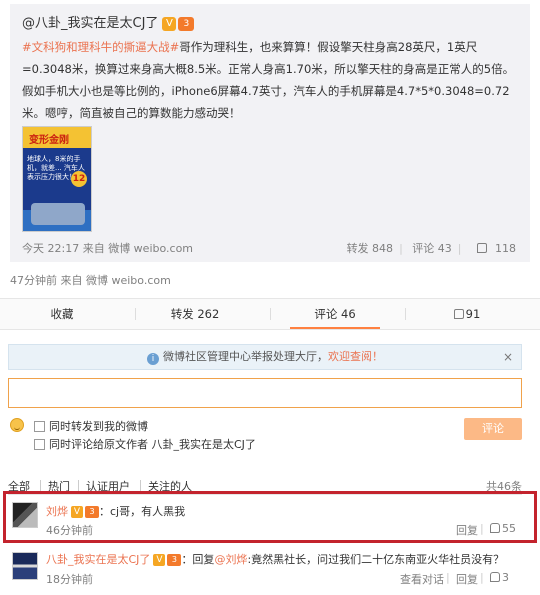  I want to click on submit-comment-button: 评论, so click(493, 429).